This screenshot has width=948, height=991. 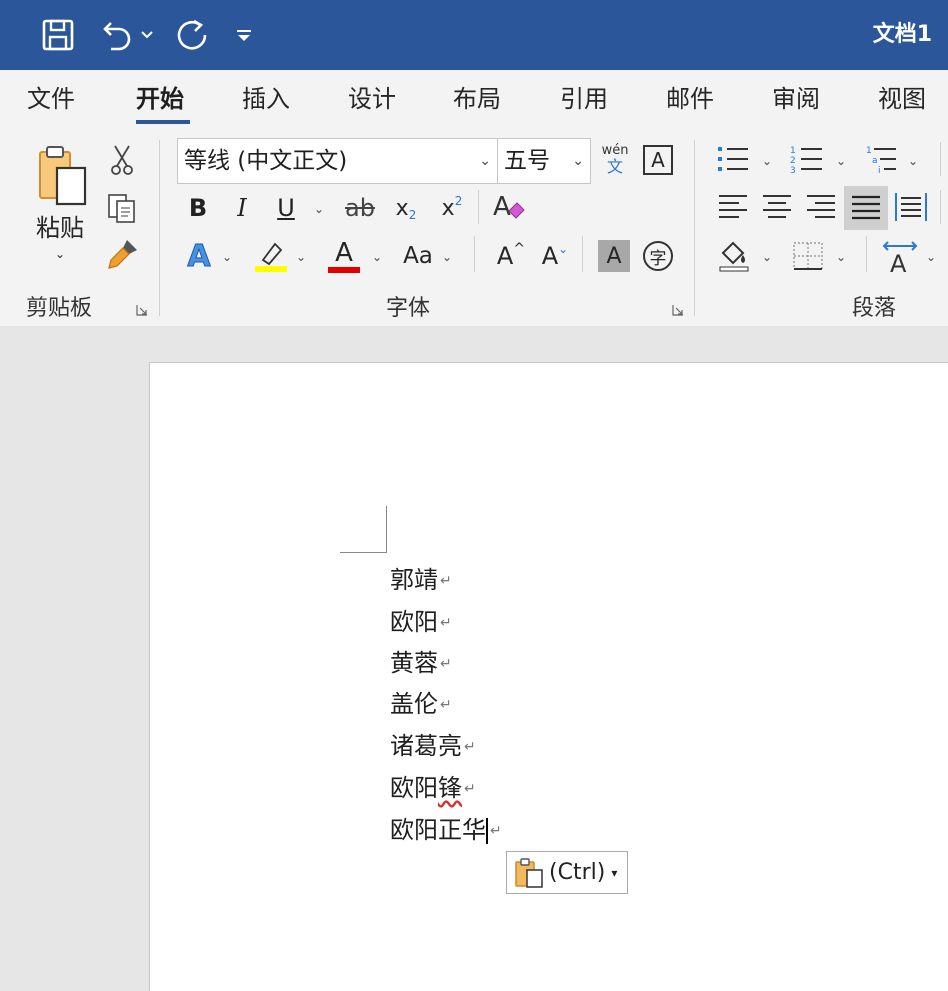 I want to click on underline-dropdown-icon: ⌄, so click(x=319, y=209).